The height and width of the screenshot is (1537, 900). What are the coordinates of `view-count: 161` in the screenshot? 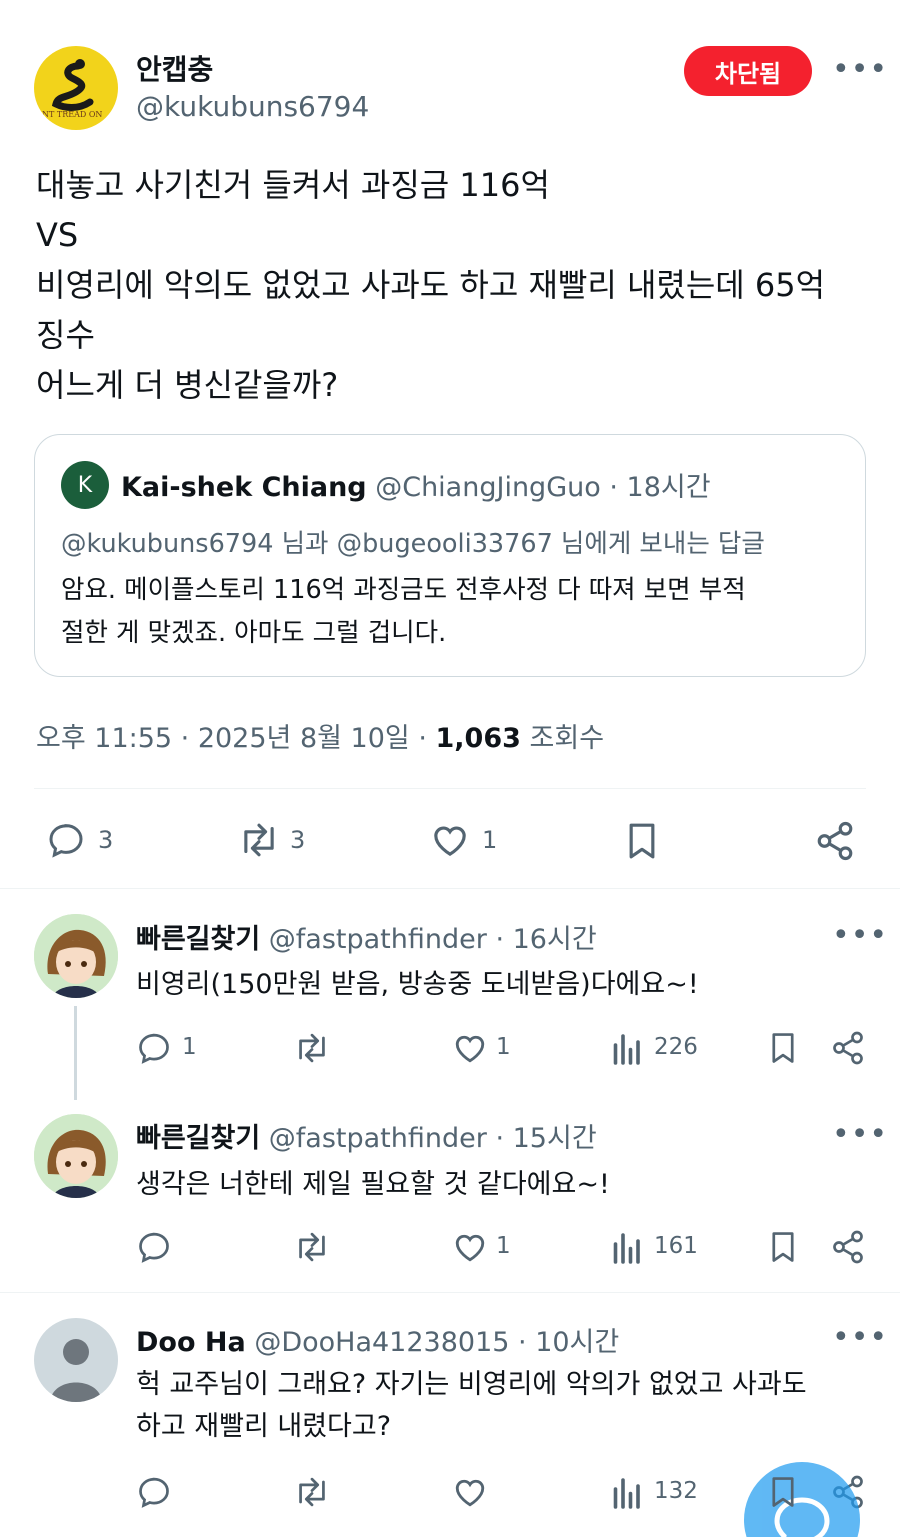 It's located at (676, 1246).